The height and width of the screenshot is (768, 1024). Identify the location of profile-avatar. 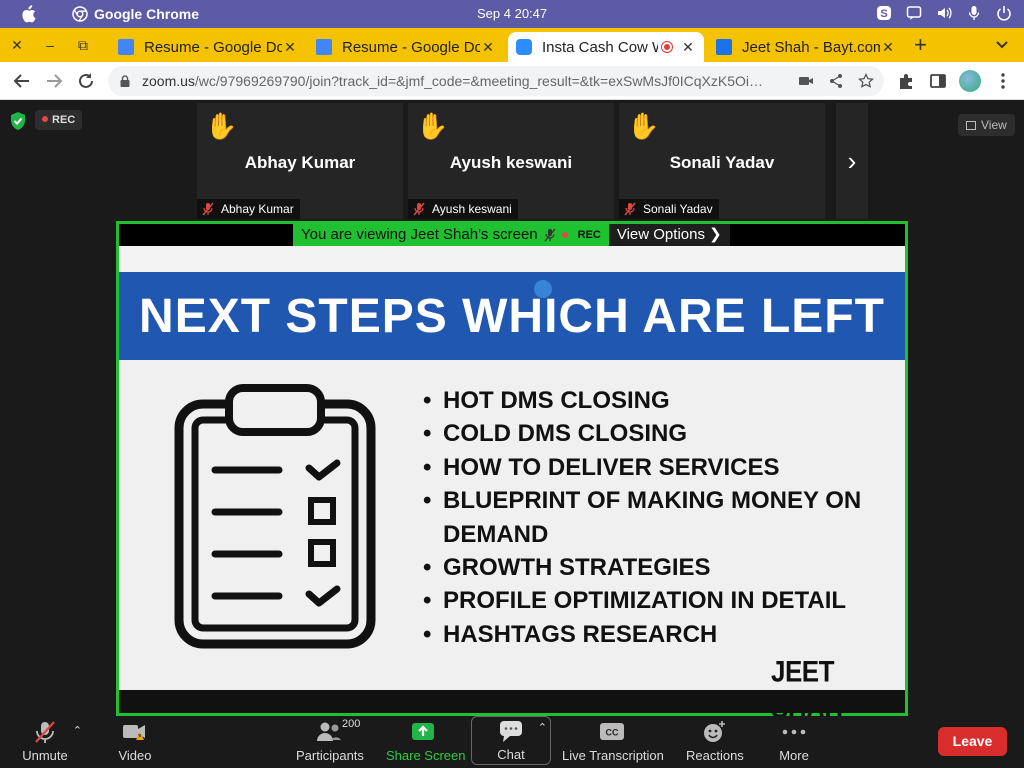
(970, 81).